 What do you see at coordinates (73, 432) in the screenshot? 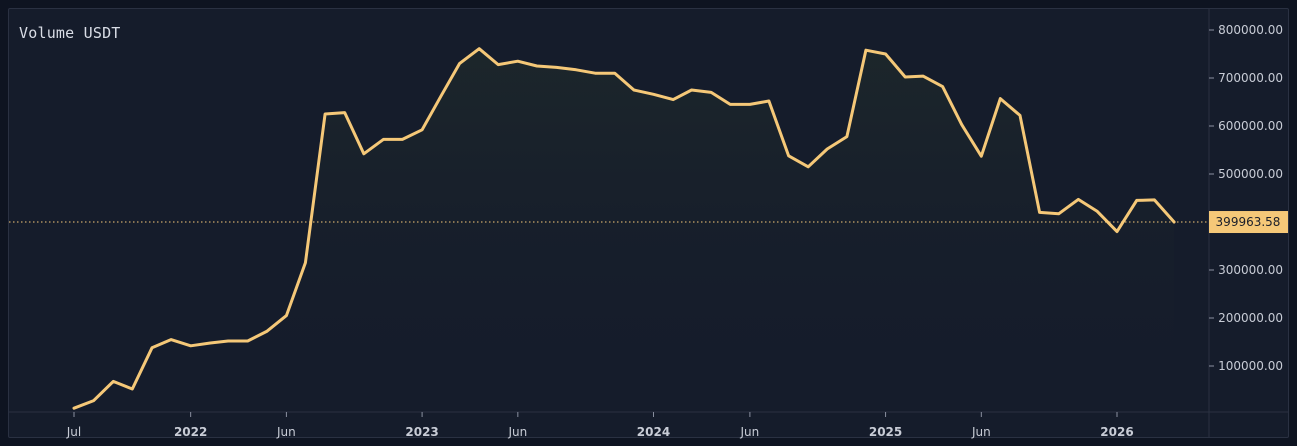
I see `x-tick-label: Jul` at bounding box center [73, 432].